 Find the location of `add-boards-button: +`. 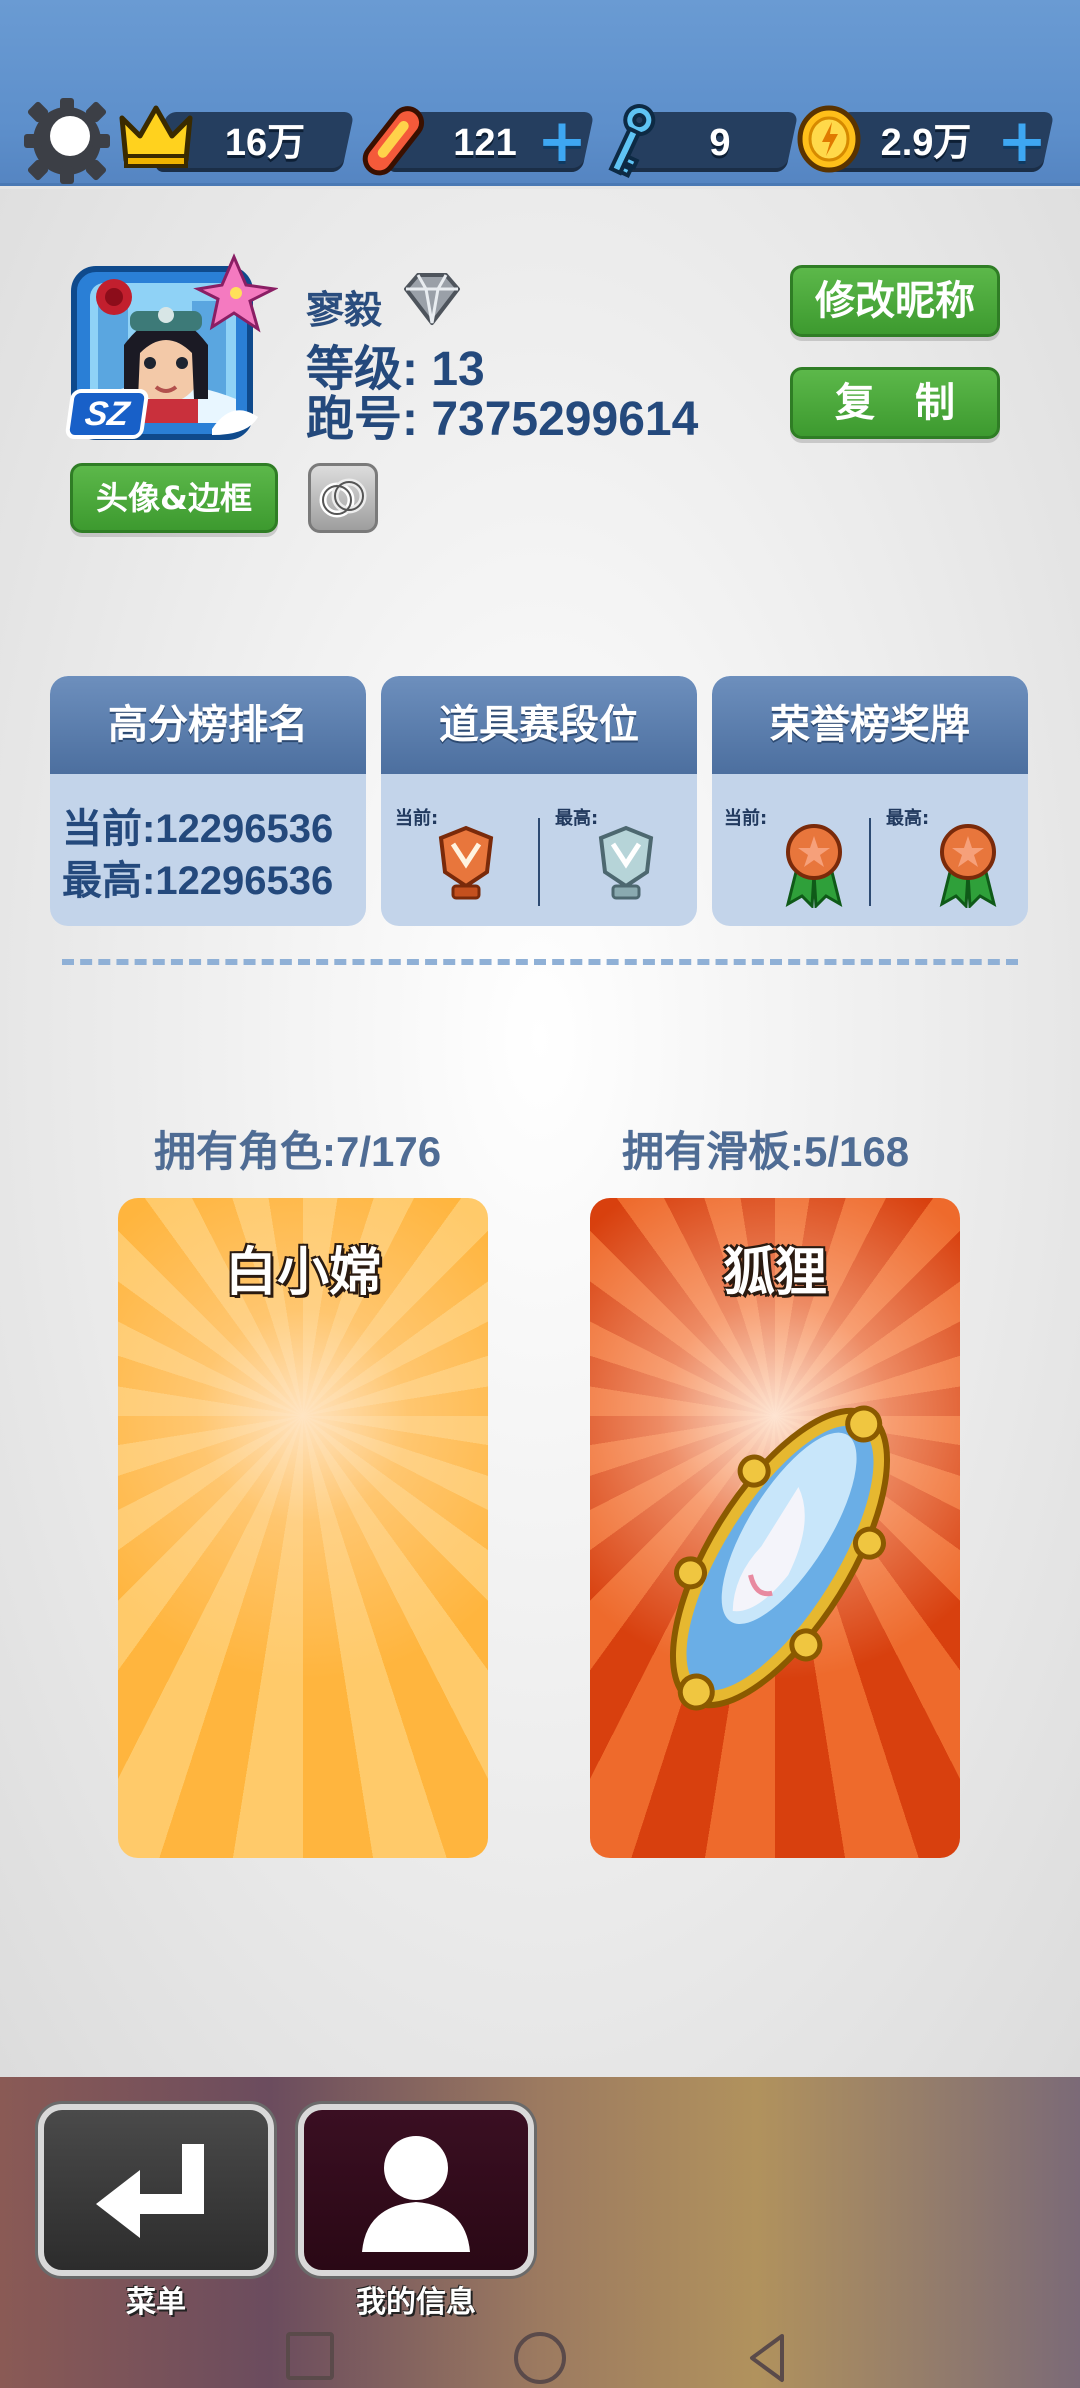

add-boards-button: + is located at coordinates (562, 141).